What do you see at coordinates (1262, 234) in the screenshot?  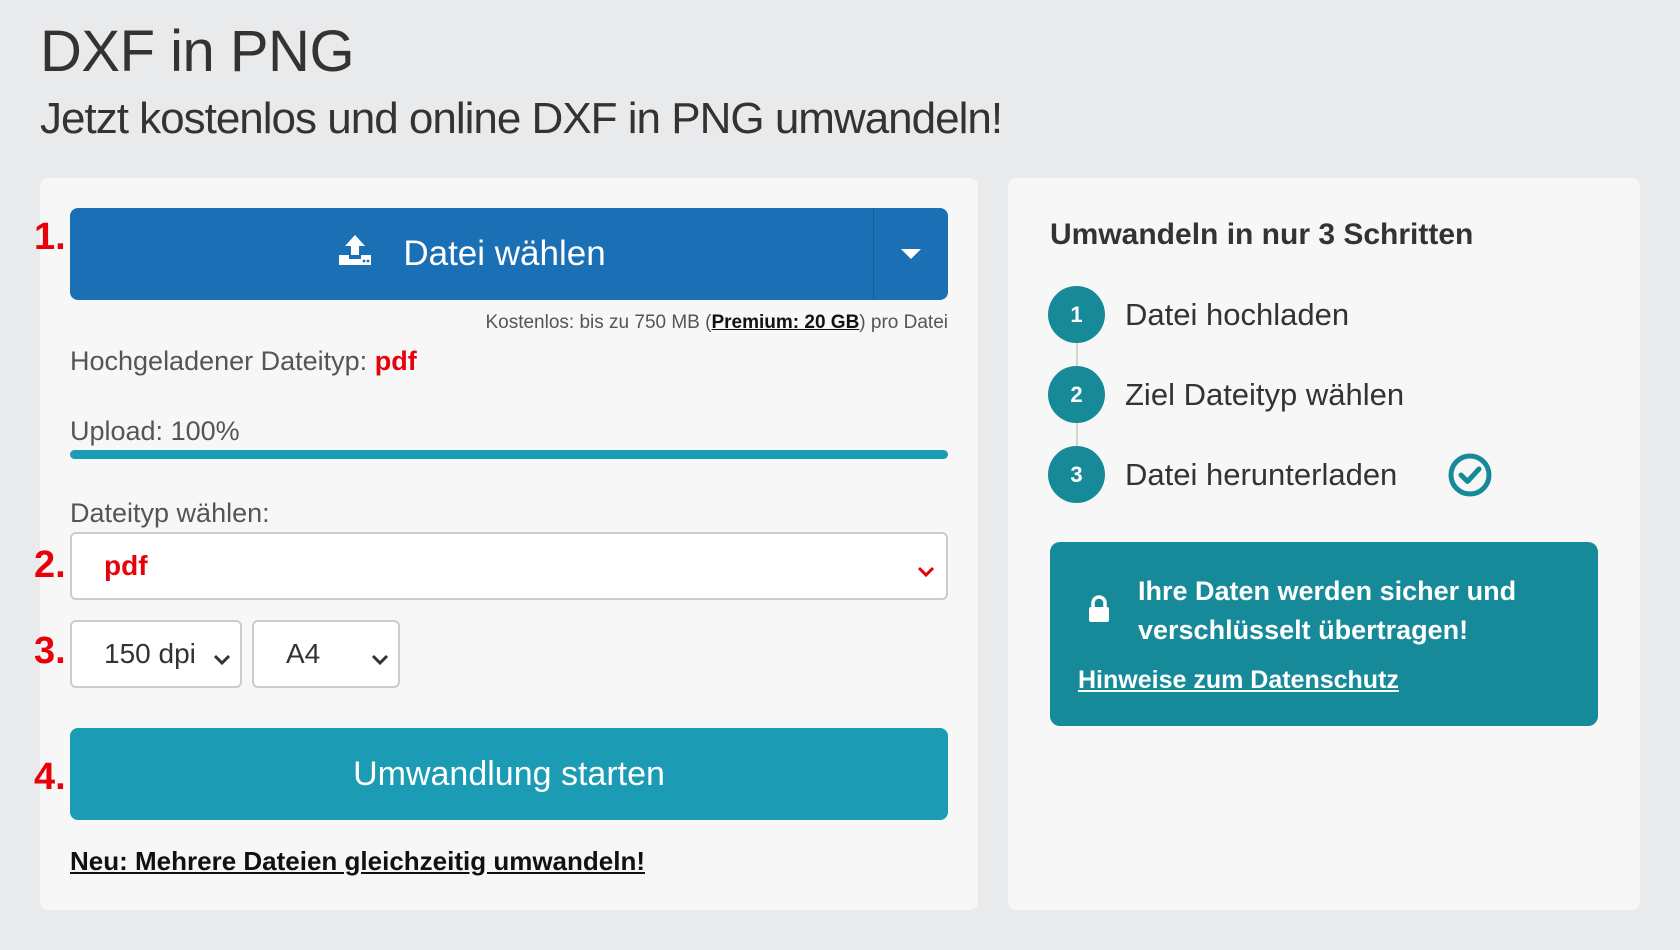 I see `steps-title: Umwandeln in nur 3 Schritten` at bounding box center [1262, 234].